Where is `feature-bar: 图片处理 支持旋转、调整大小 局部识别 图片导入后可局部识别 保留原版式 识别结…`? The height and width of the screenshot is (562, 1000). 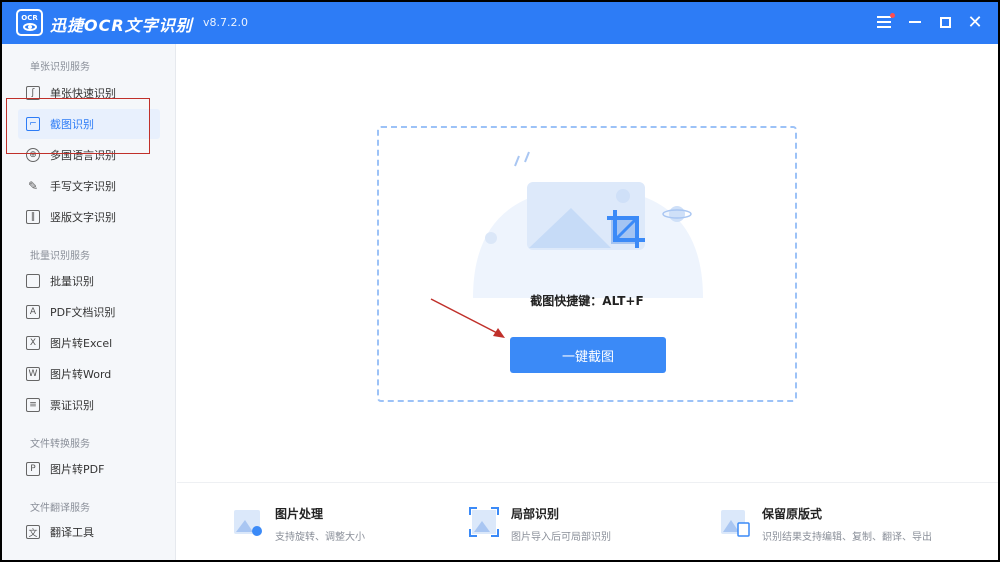 feature-bar: 图片处理 支持旋转、调整大小 局部识别 图片导入后可局部识别 保留原版式 识别结… is located at coordinates (588, 522).